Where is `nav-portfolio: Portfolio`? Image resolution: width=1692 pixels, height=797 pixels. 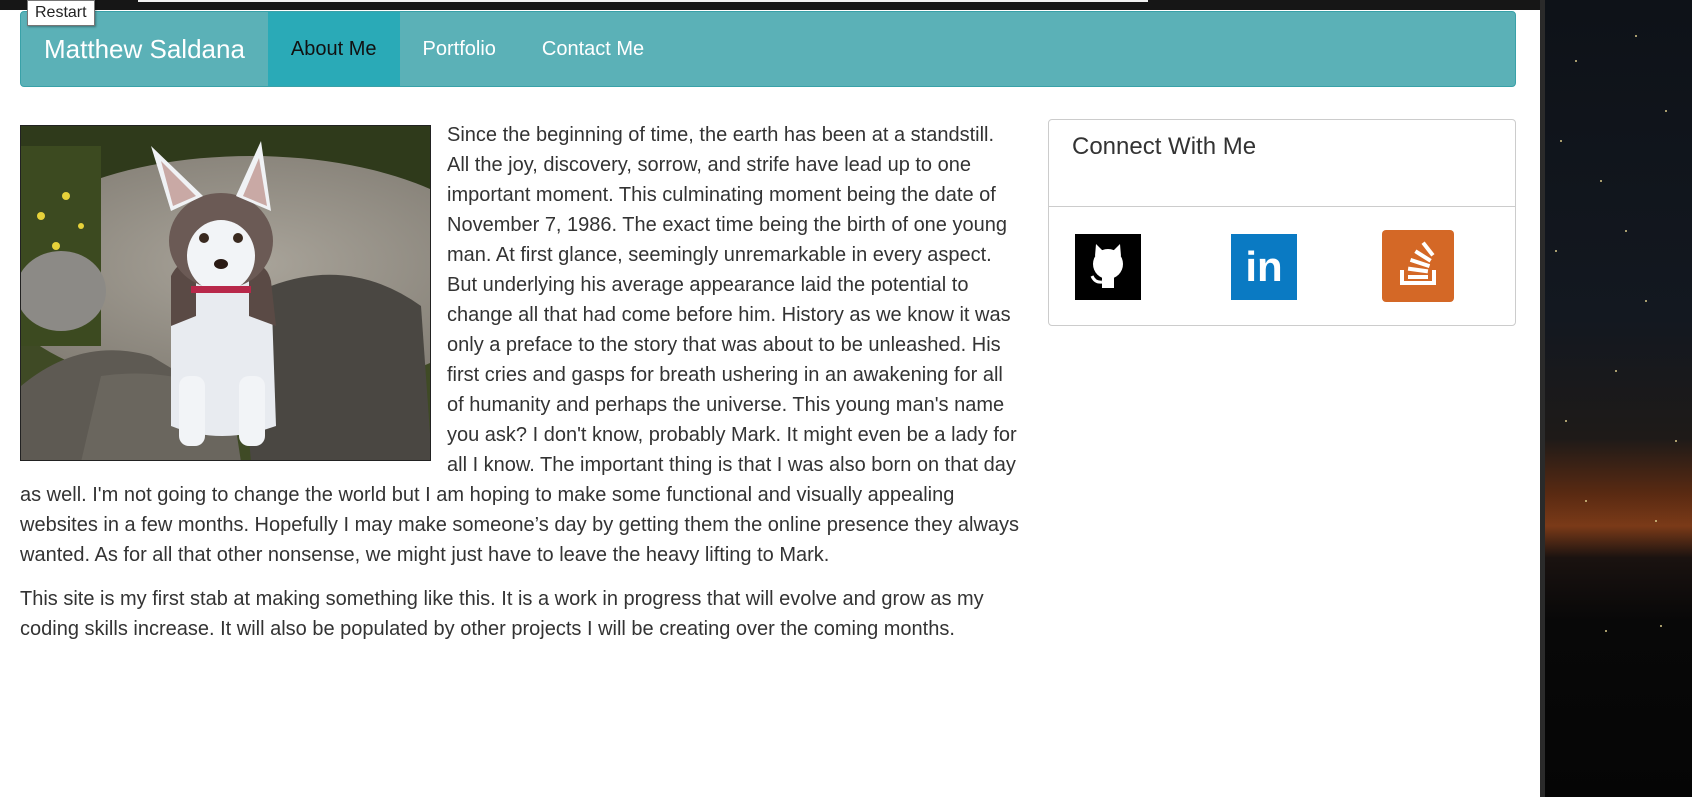 nav-portfolio: Portfolio is located at coordinates (459, 49).